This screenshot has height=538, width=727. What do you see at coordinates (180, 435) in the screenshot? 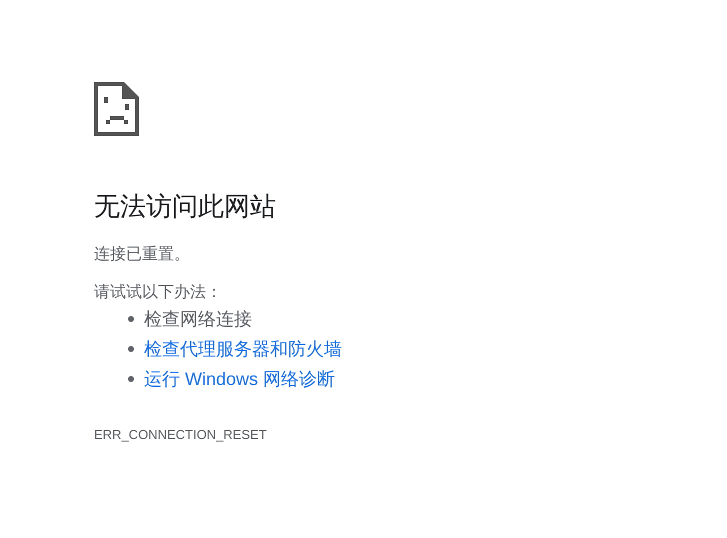
I see `error-code: ERR_CONNECTION_RESET` at bounding box center [180, 435].